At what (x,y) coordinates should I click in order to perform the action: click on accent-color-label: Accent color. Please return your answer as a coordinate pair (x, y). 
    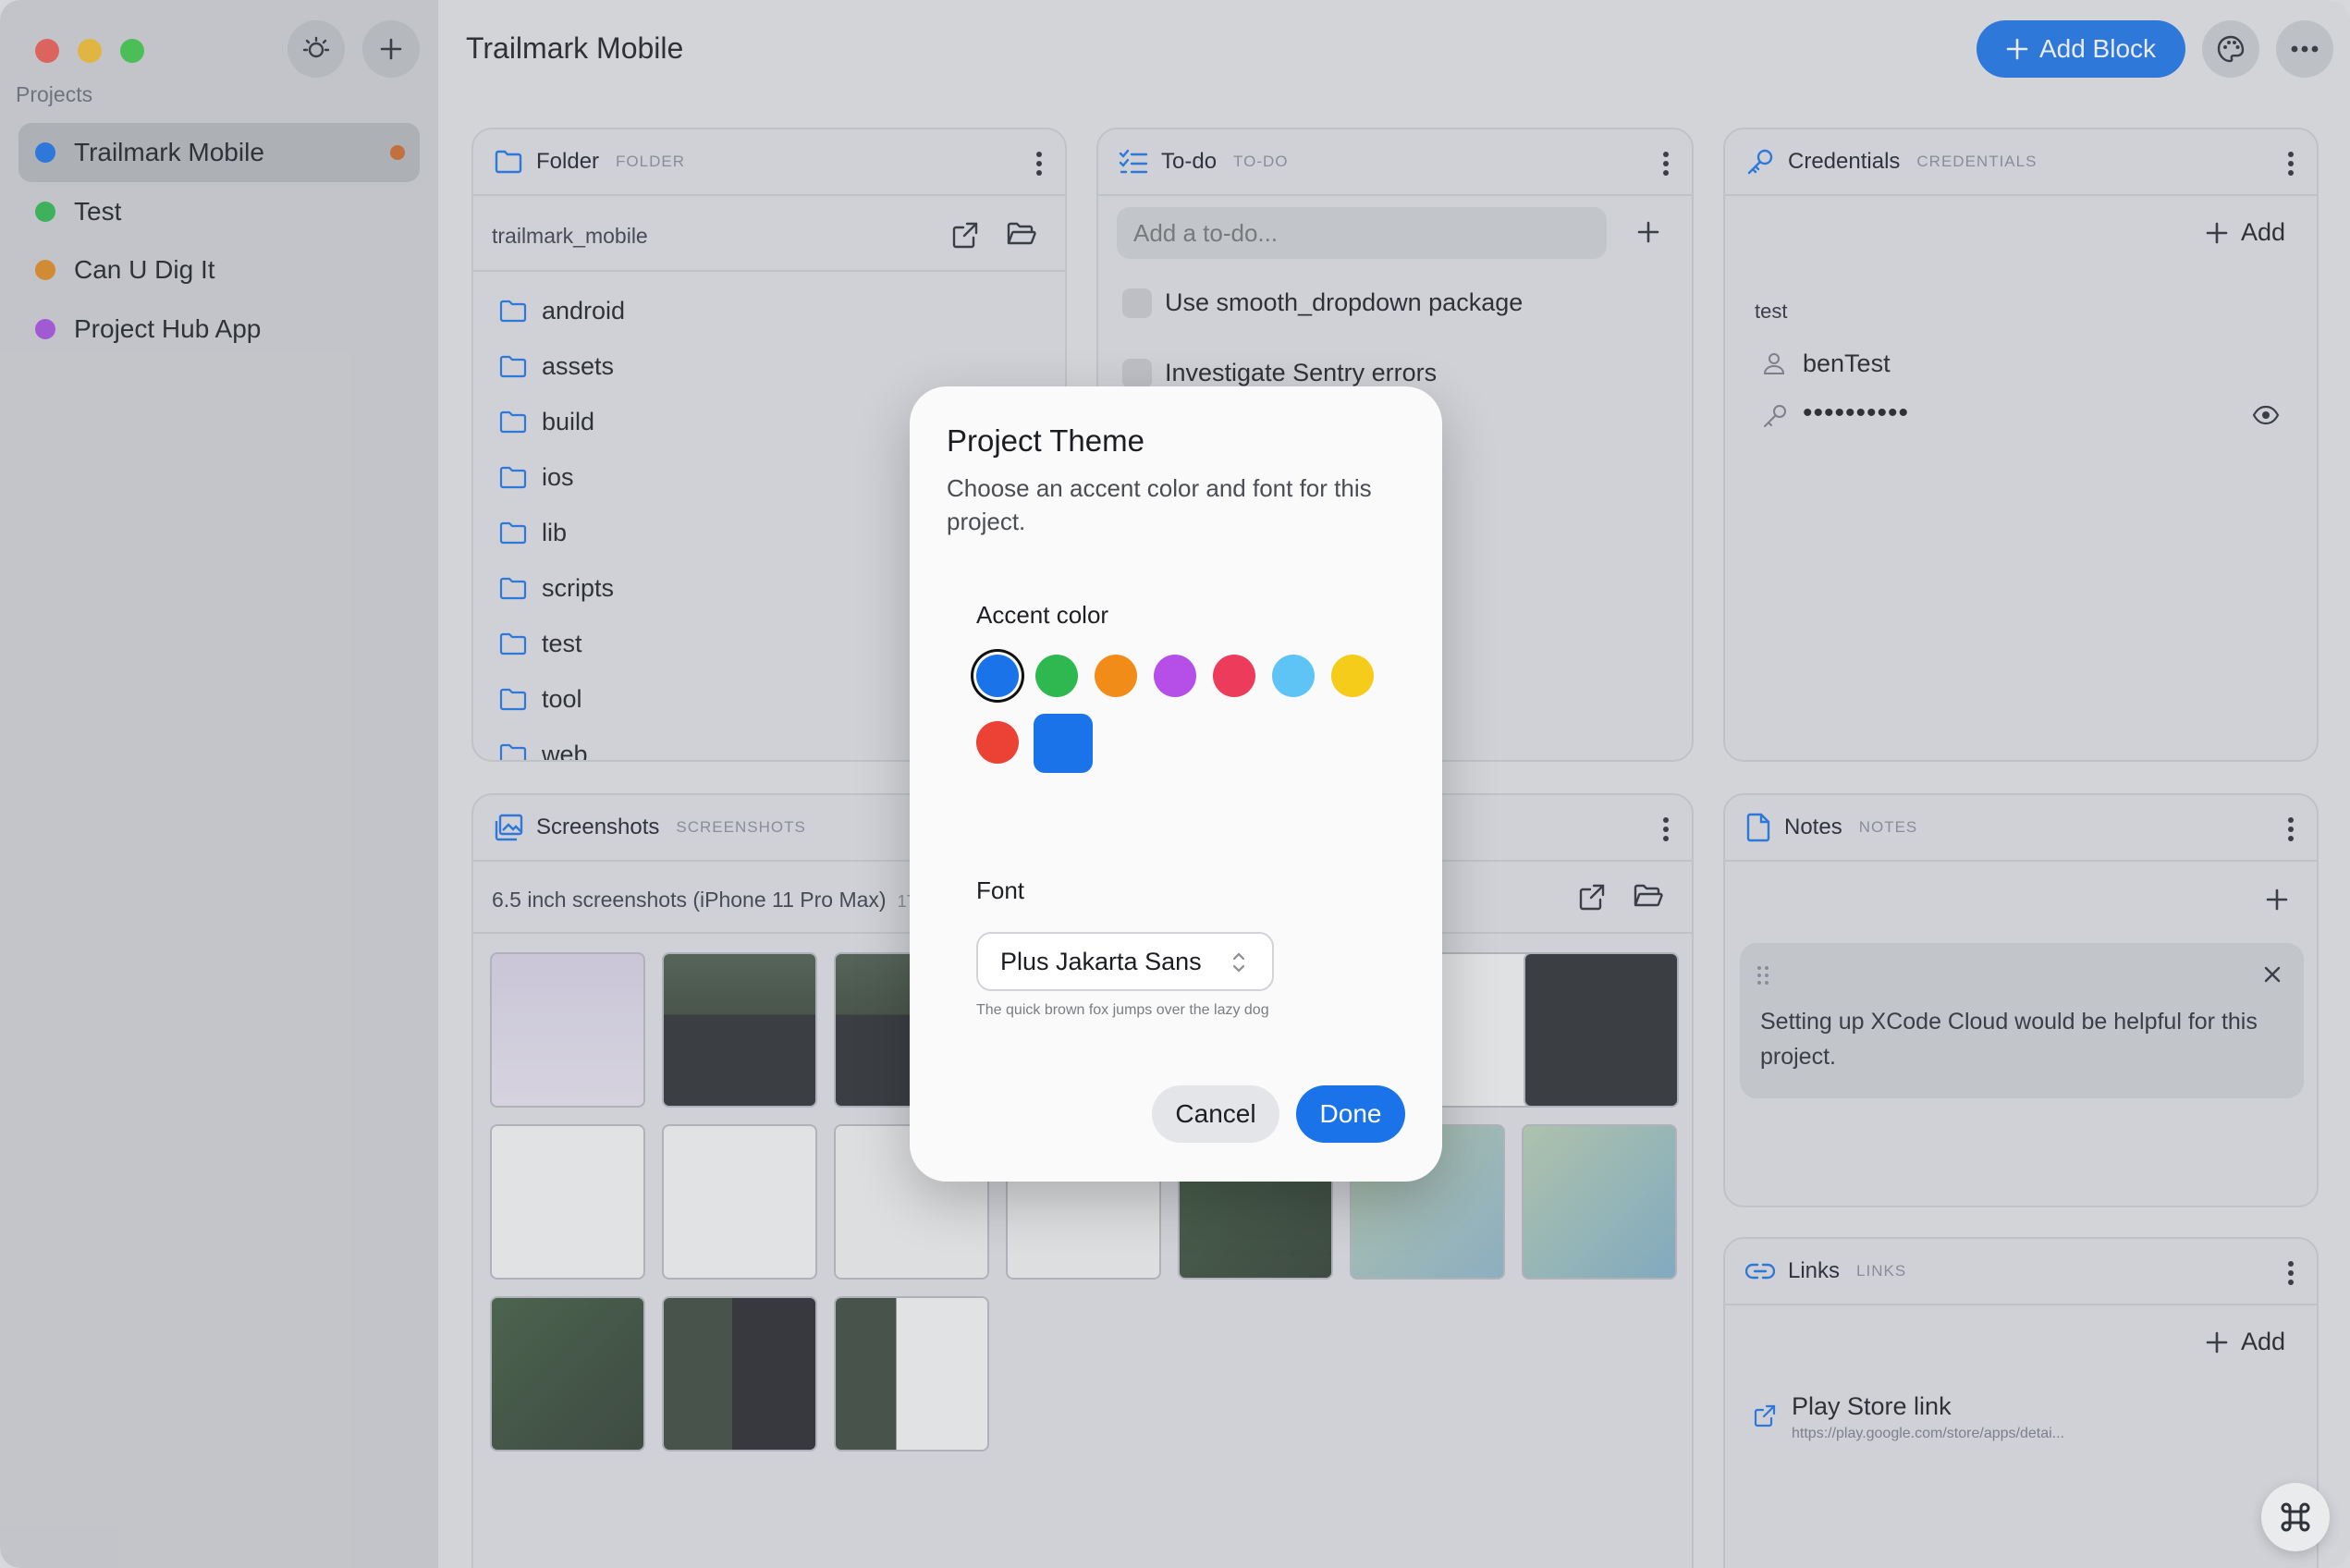
    Looking at the image, I should click on (1042, 615).